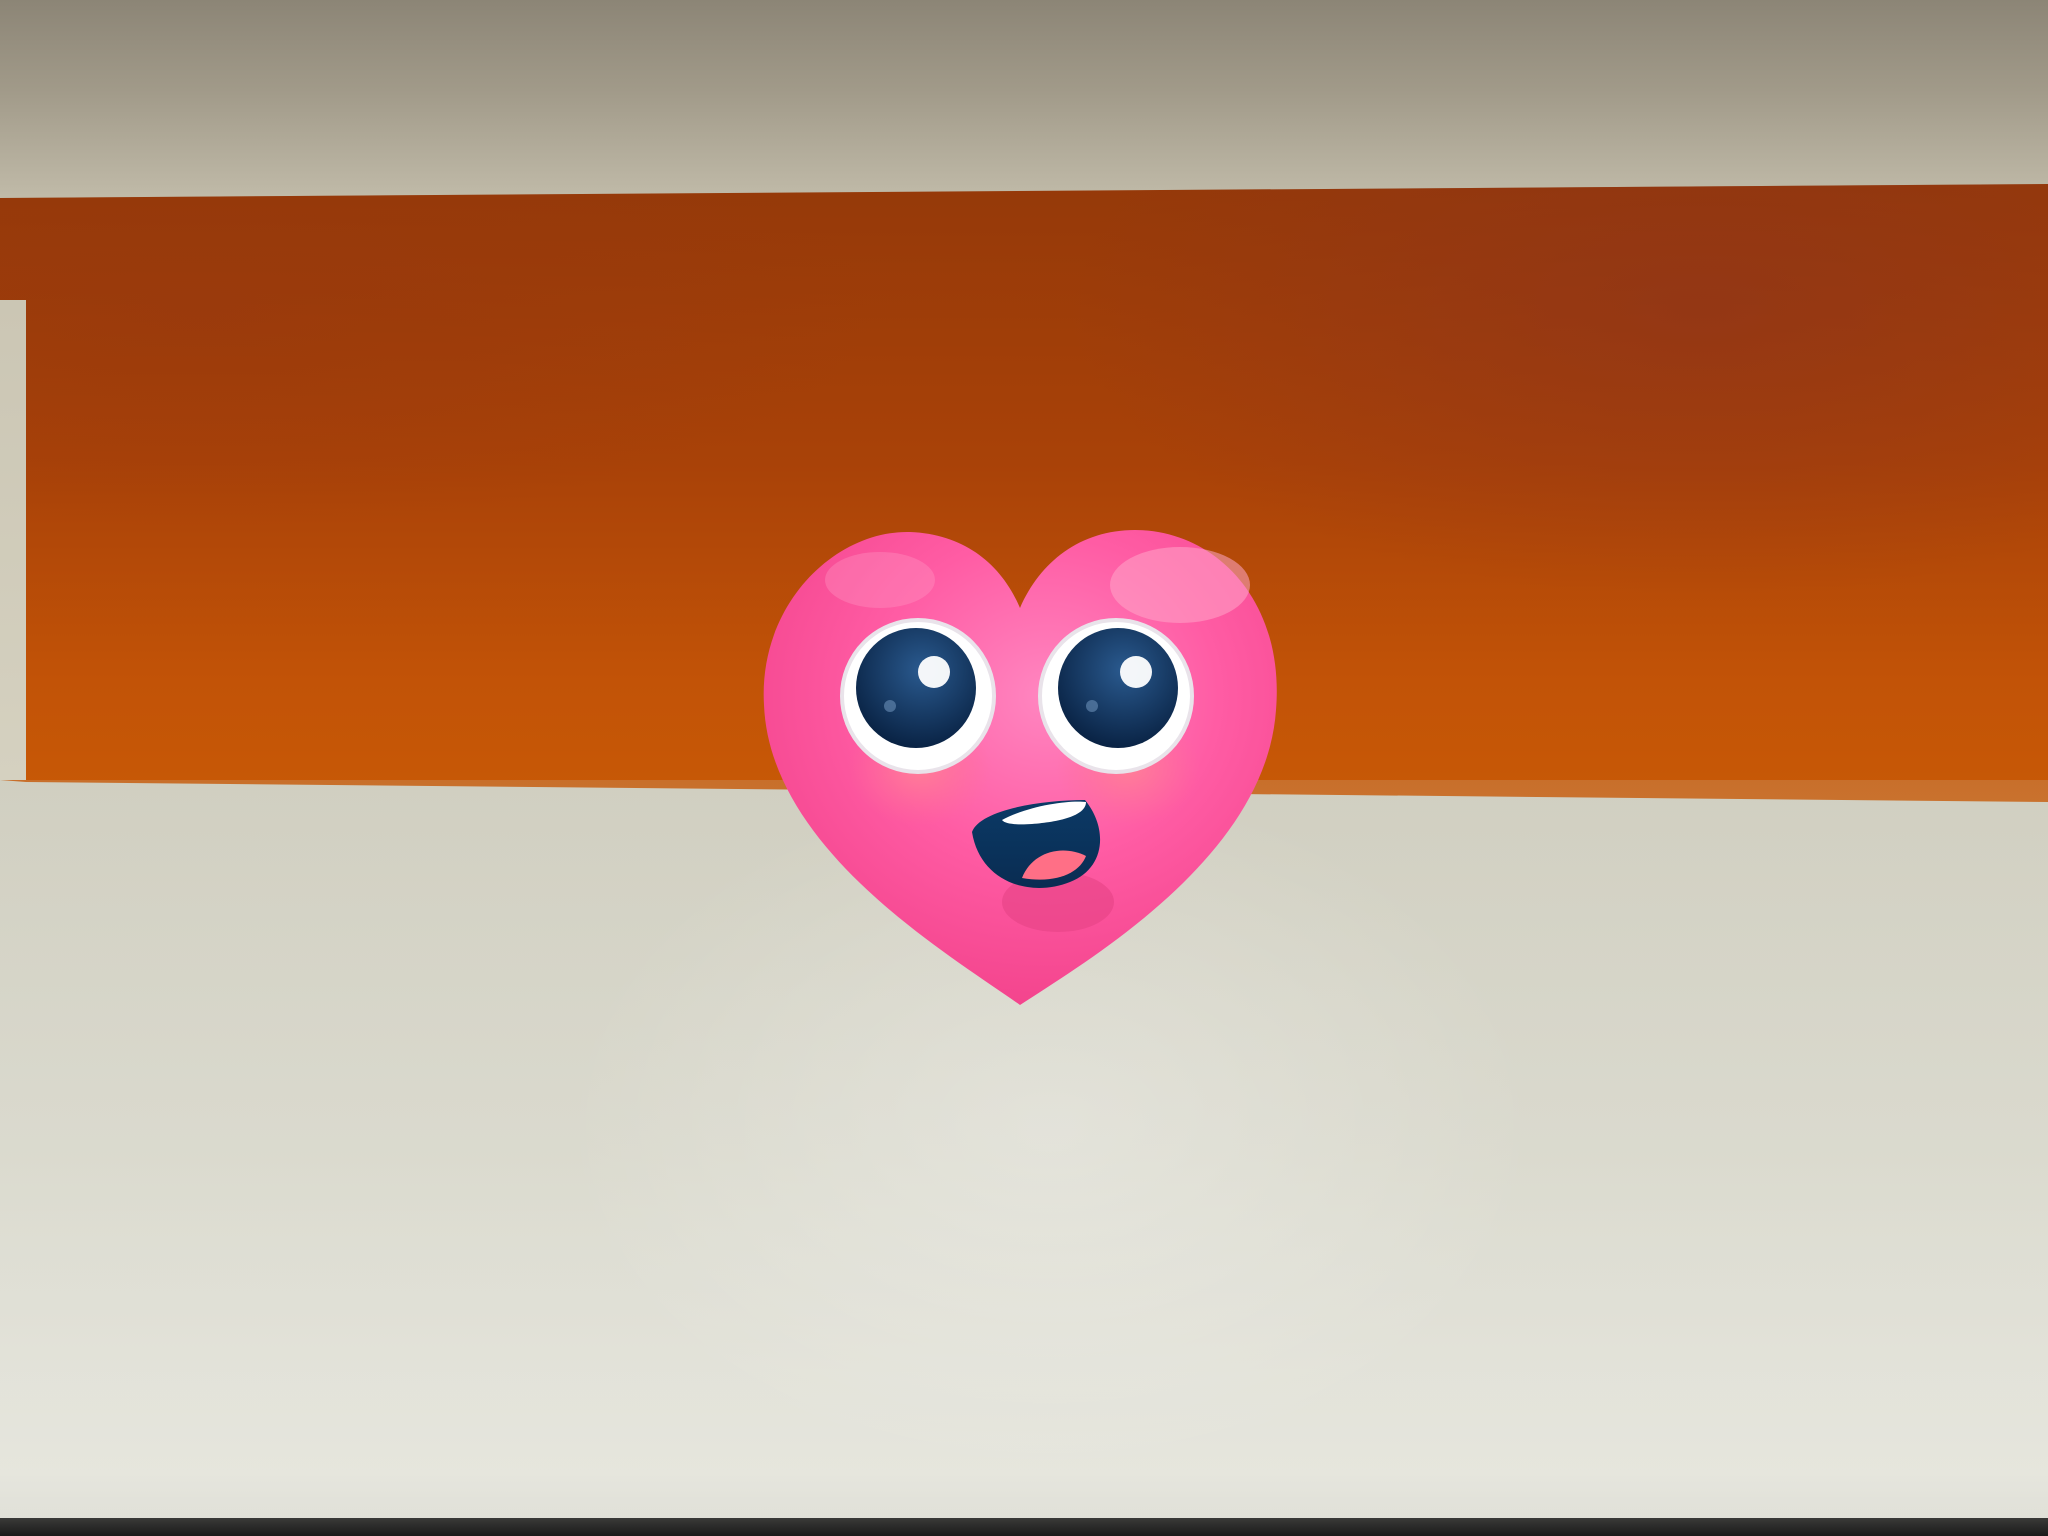 Image resolution: width=2048 pixels, height=1536 pixels. What do you see at coordinates (1024, 1527) in the screenshot?
I see `monitor-bezel` at bounding box center [1024, 1527].